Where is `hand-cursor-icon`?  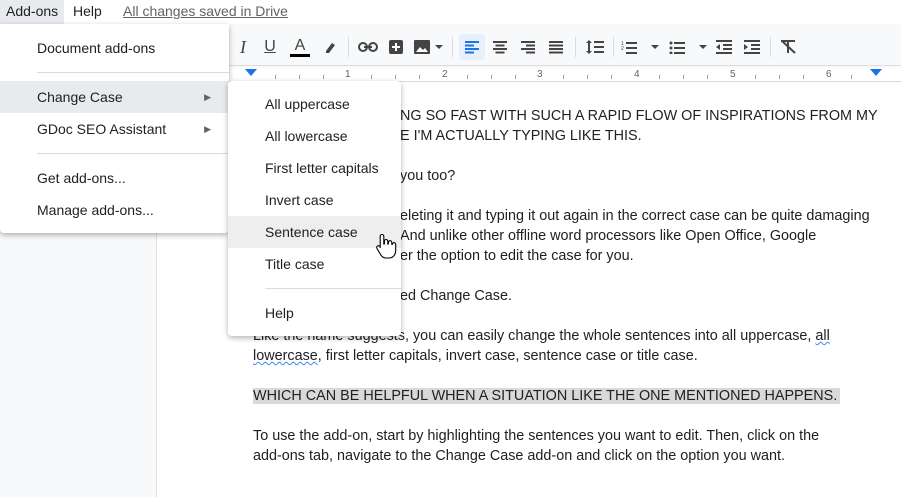 hand-cursor-icon is located at coordinates (386, 246).